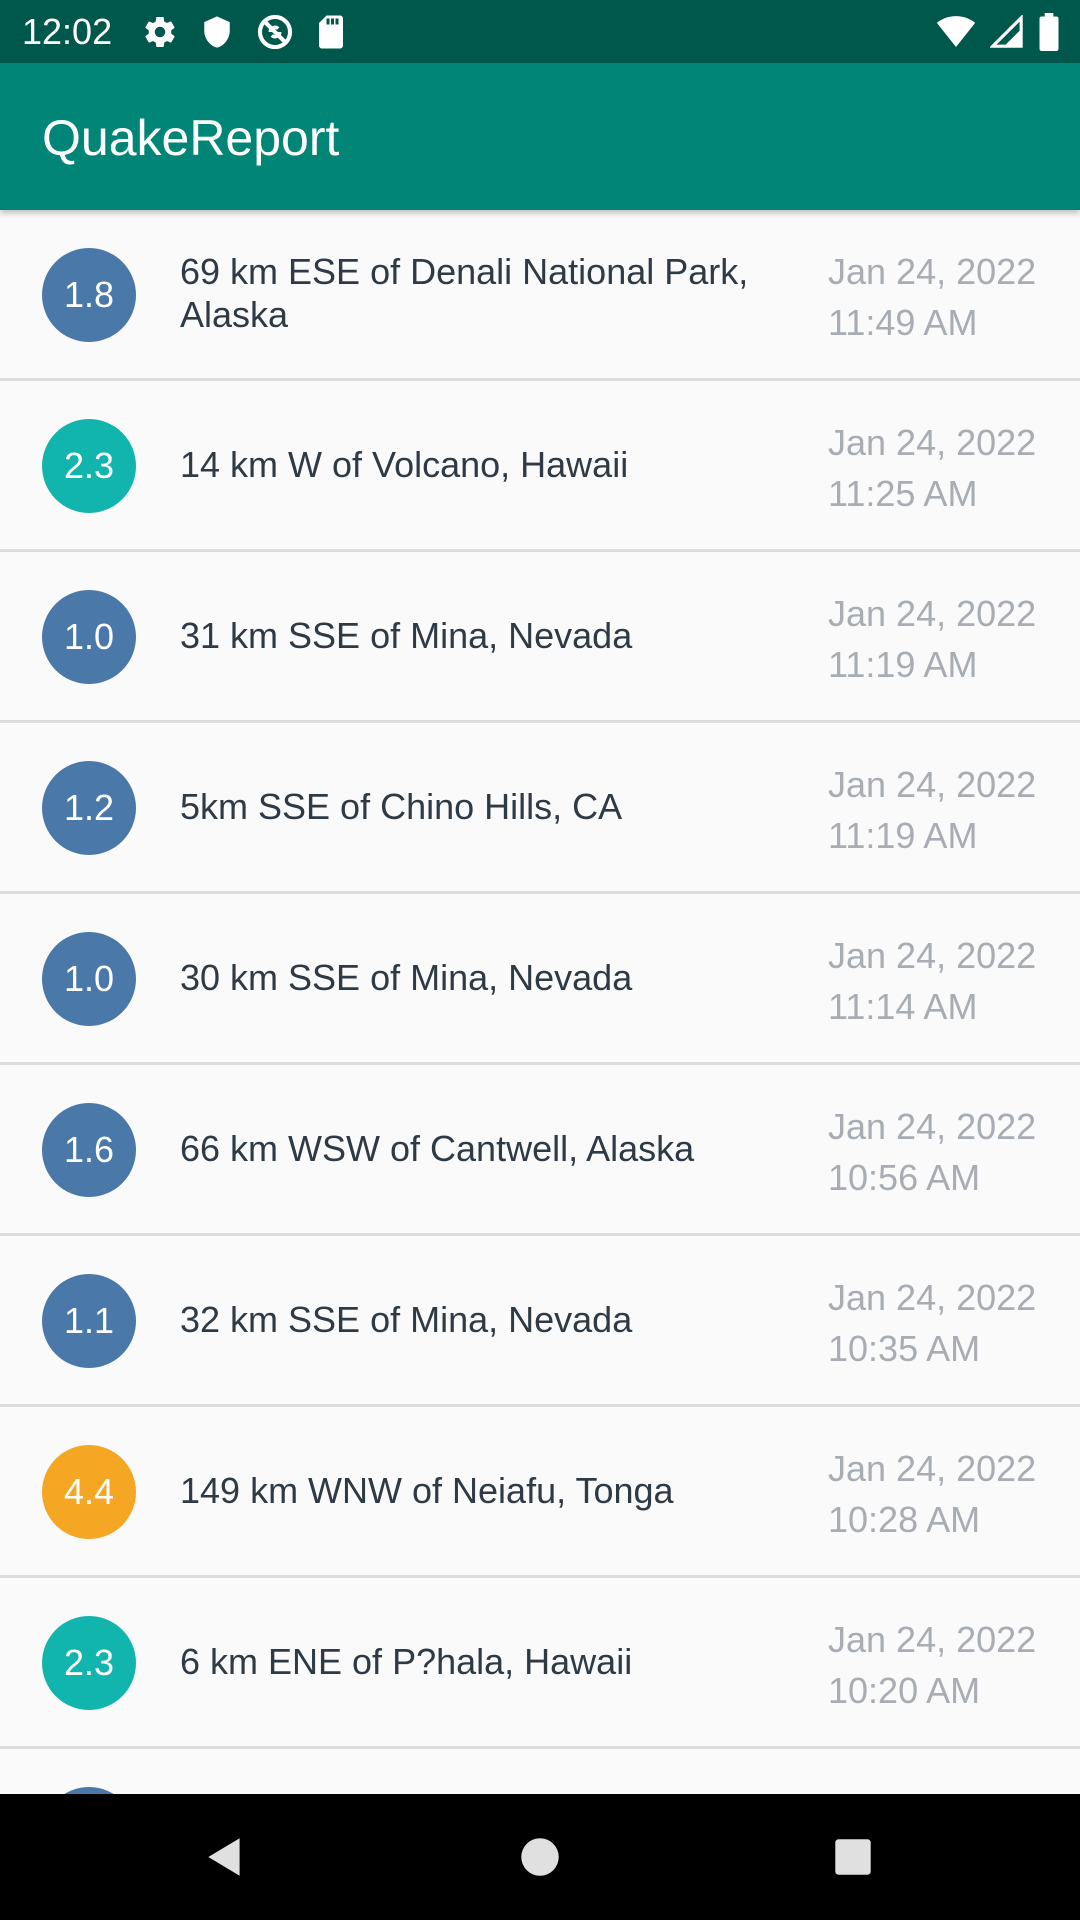 The image size is (1080, 1920). Describe the element at coordinates (401, 806) in the screenshot. I see `location-line: 5km SSE of Chino Hills, CA` at that location.